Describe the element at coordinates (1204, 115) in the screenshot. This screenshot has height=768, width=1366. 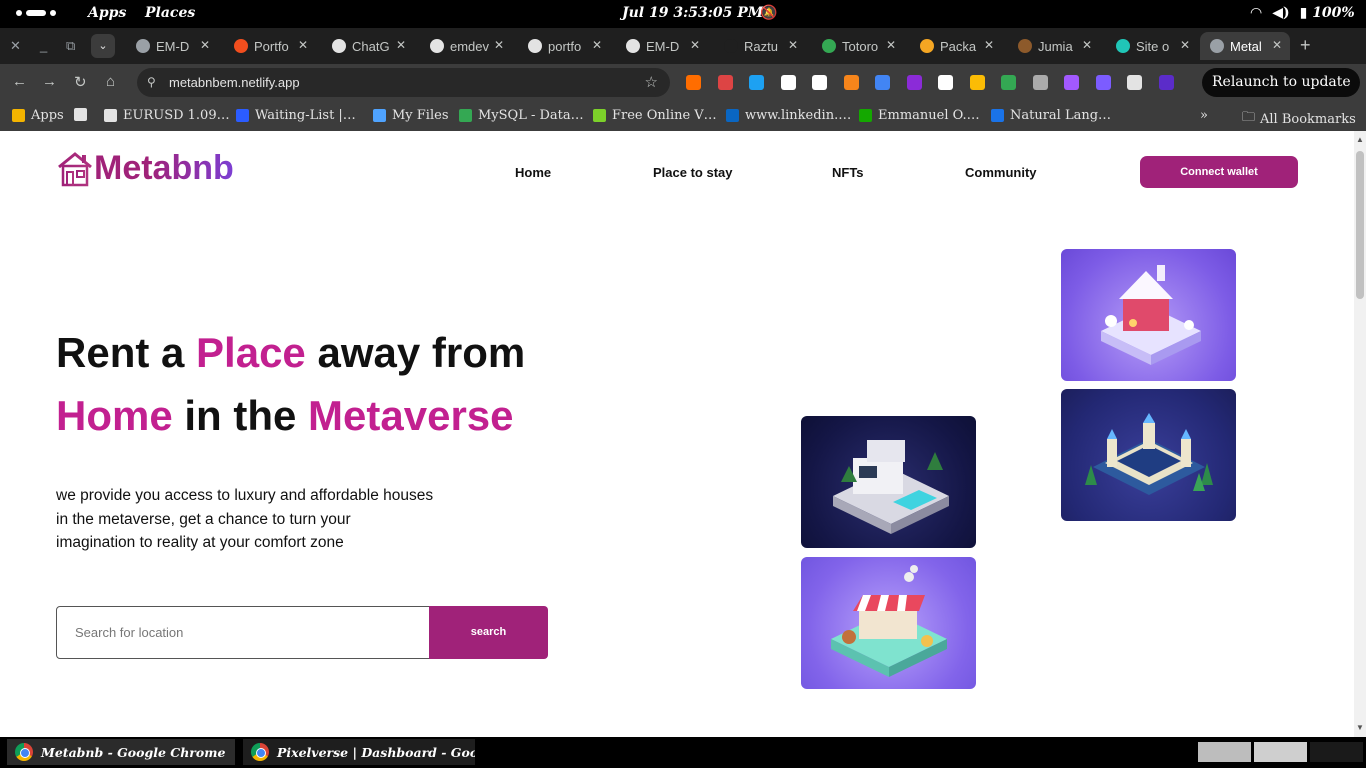
I see `bookmarks-overflow-icon: »` at that location.